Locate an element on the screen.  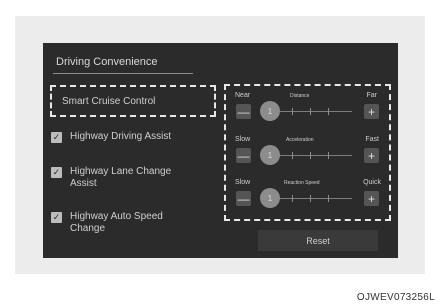
distance-max-label: Far is located at coordinates (372, 95).